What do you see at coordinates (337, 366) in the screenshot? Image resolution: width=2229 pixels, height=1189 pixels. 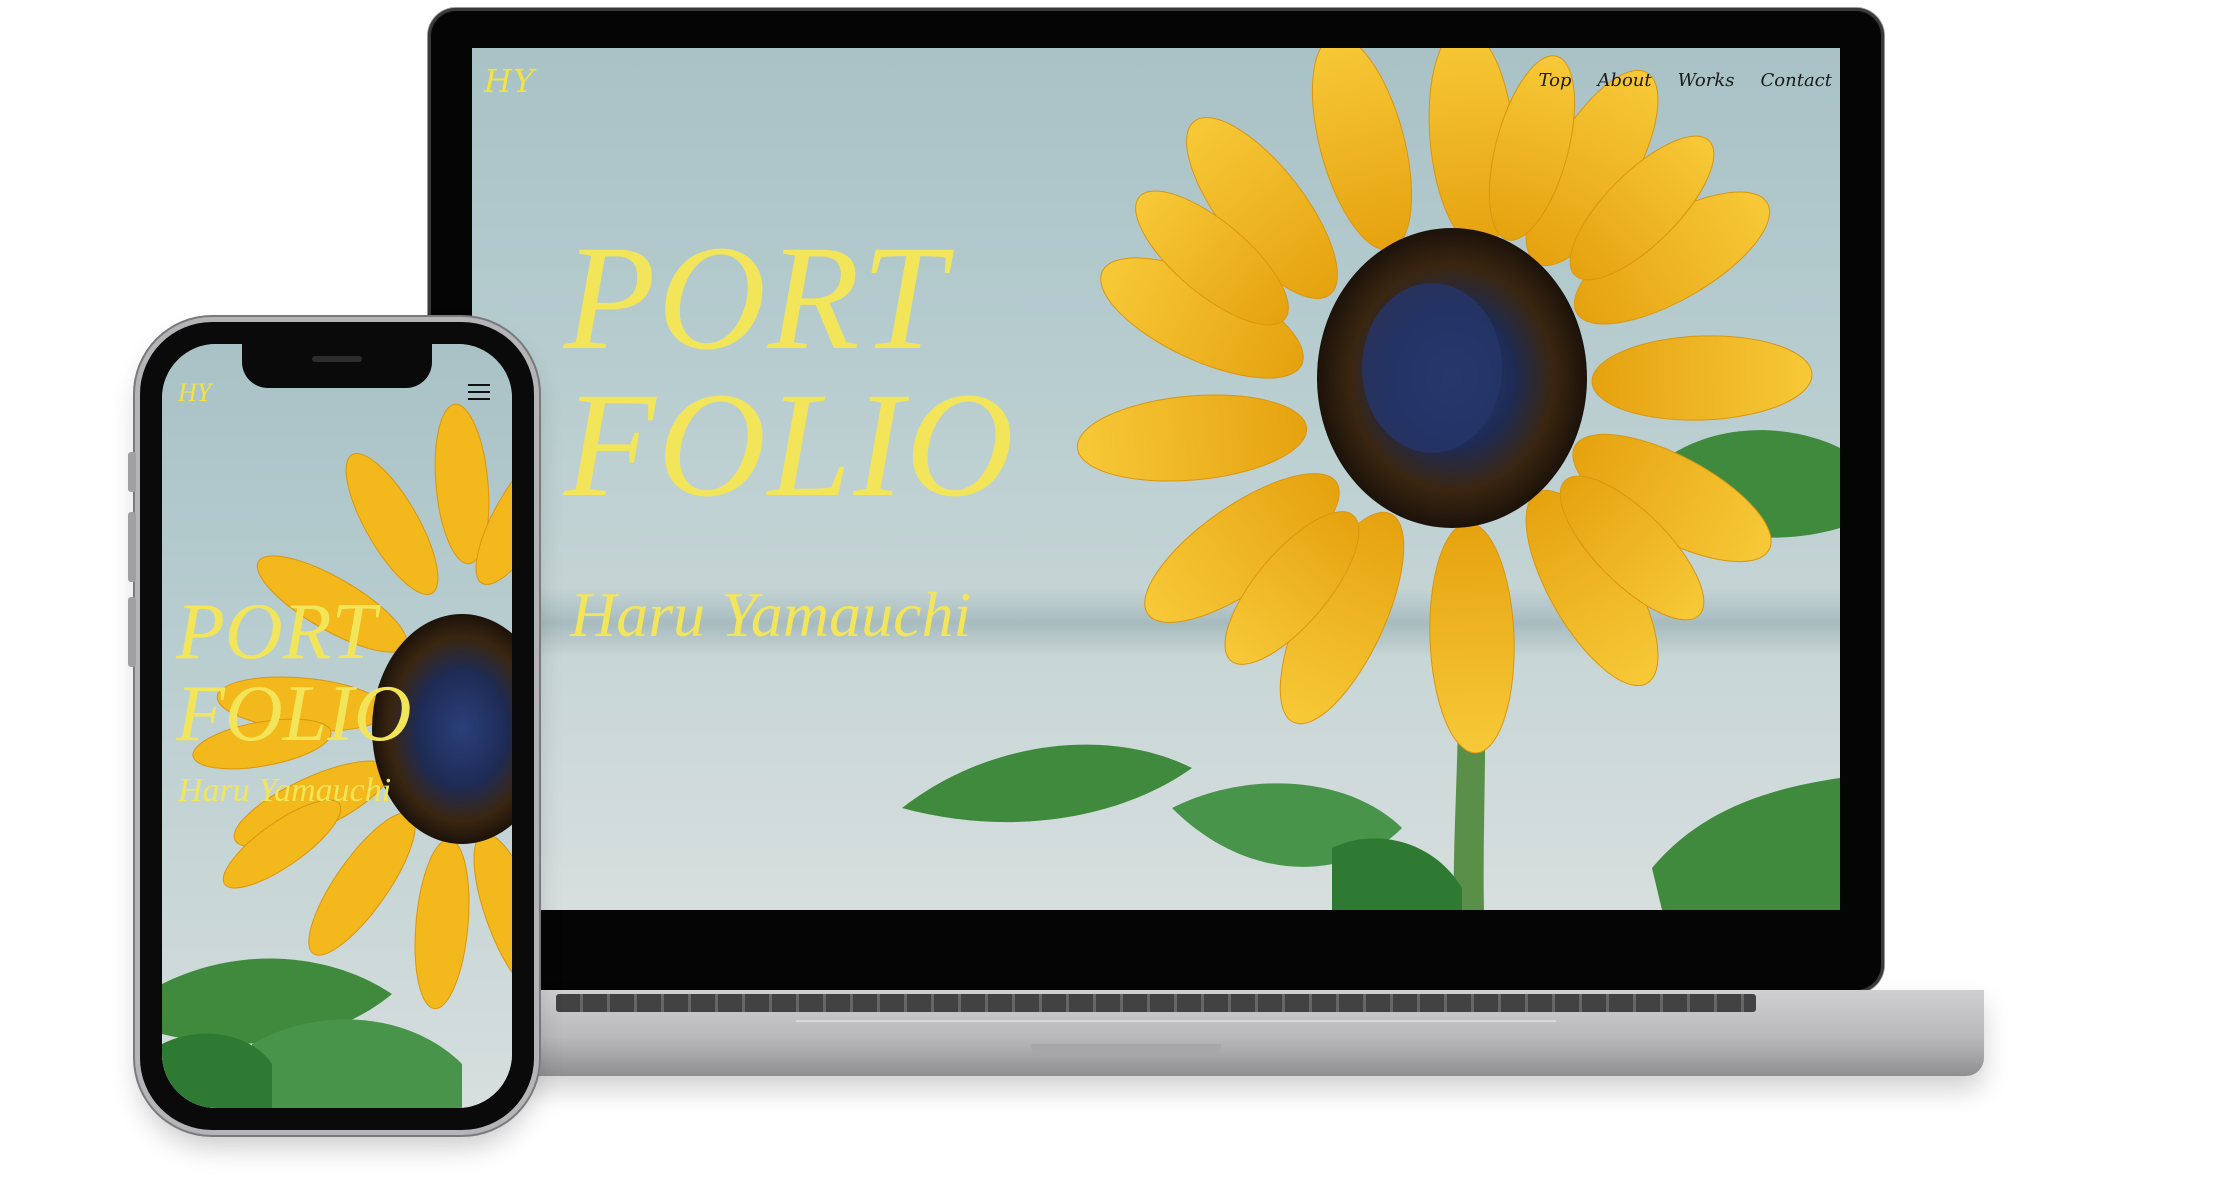 I see `phone-notch` at bounding box center [337, 366].